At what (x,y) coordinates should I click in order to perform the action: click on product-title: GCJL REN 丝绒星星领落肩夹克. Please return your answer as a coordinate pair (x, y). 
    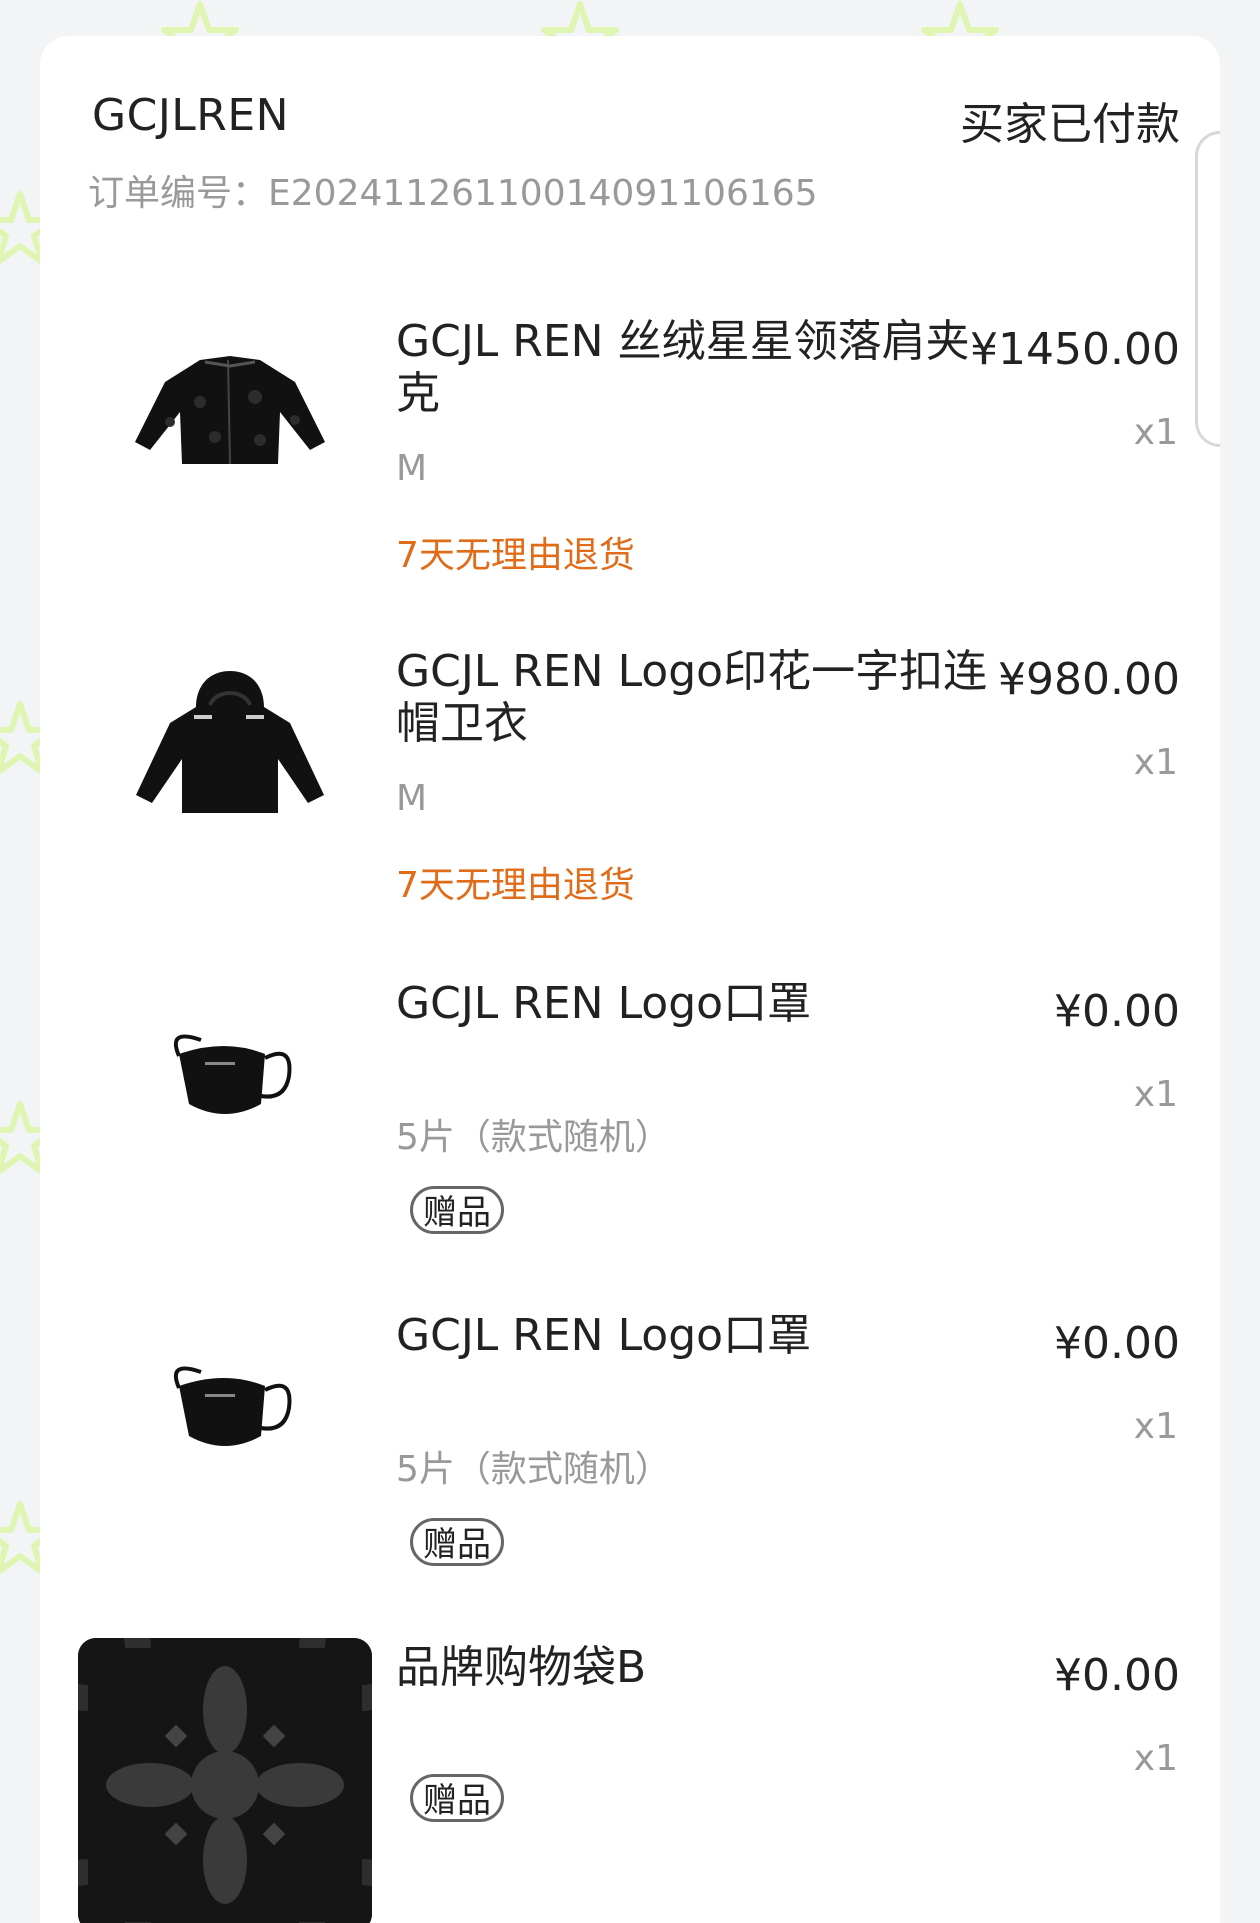
    Looking at the image, I should click on (696, 368).